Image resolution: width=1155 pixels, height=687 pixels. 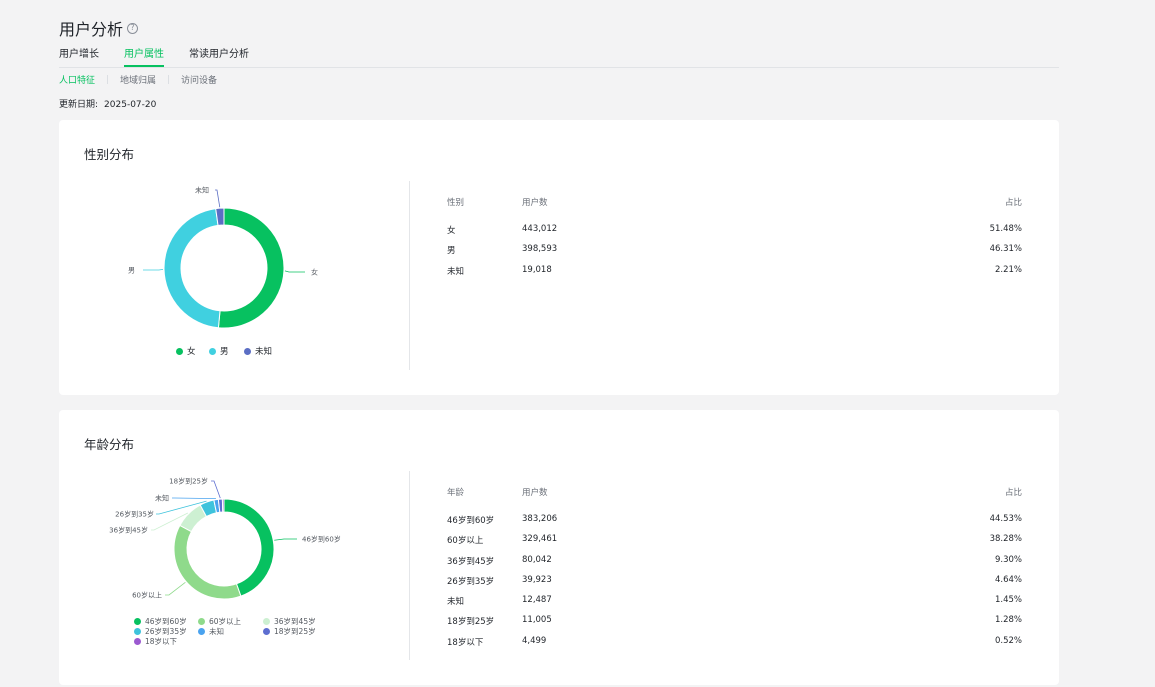 What do you see at coordinates (465, 643) in the screenshot?
I see `cell-name: 18岁以下` at bounding box center [465, 643].